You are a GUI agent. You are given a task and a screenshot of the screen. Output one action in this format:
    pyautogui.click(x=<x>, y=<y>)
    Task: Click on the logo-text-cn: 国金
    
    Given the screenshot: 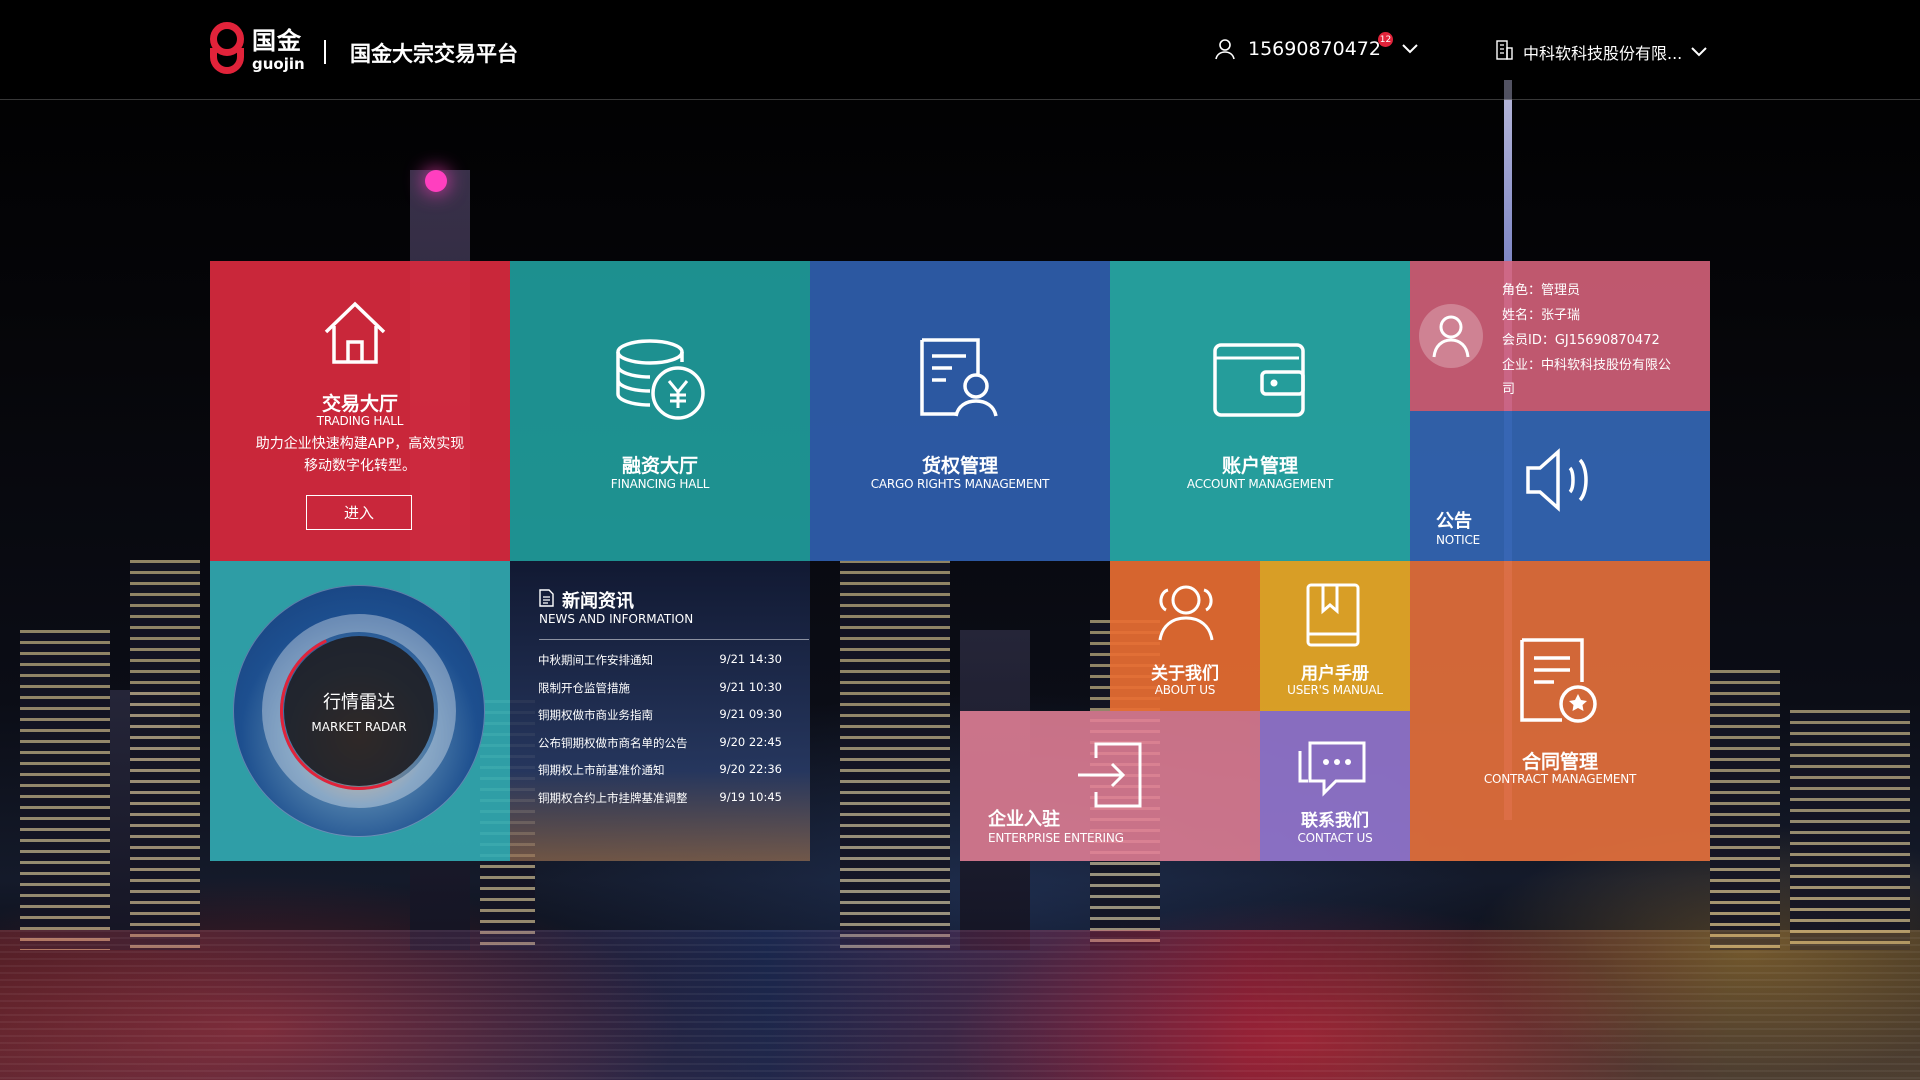 What is the action you would take?
    pyautogui.click(x=277, y=40)
    